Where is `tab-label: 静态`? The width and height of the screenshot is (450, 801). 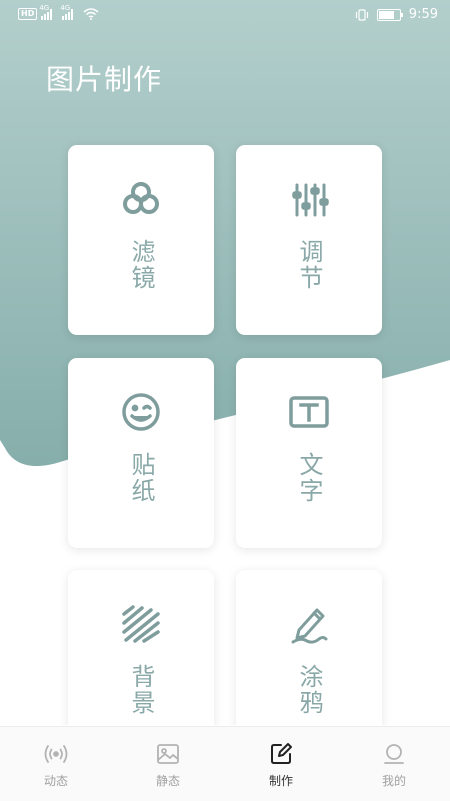 tab-label: 静态 is located at coordinates (167, 781).